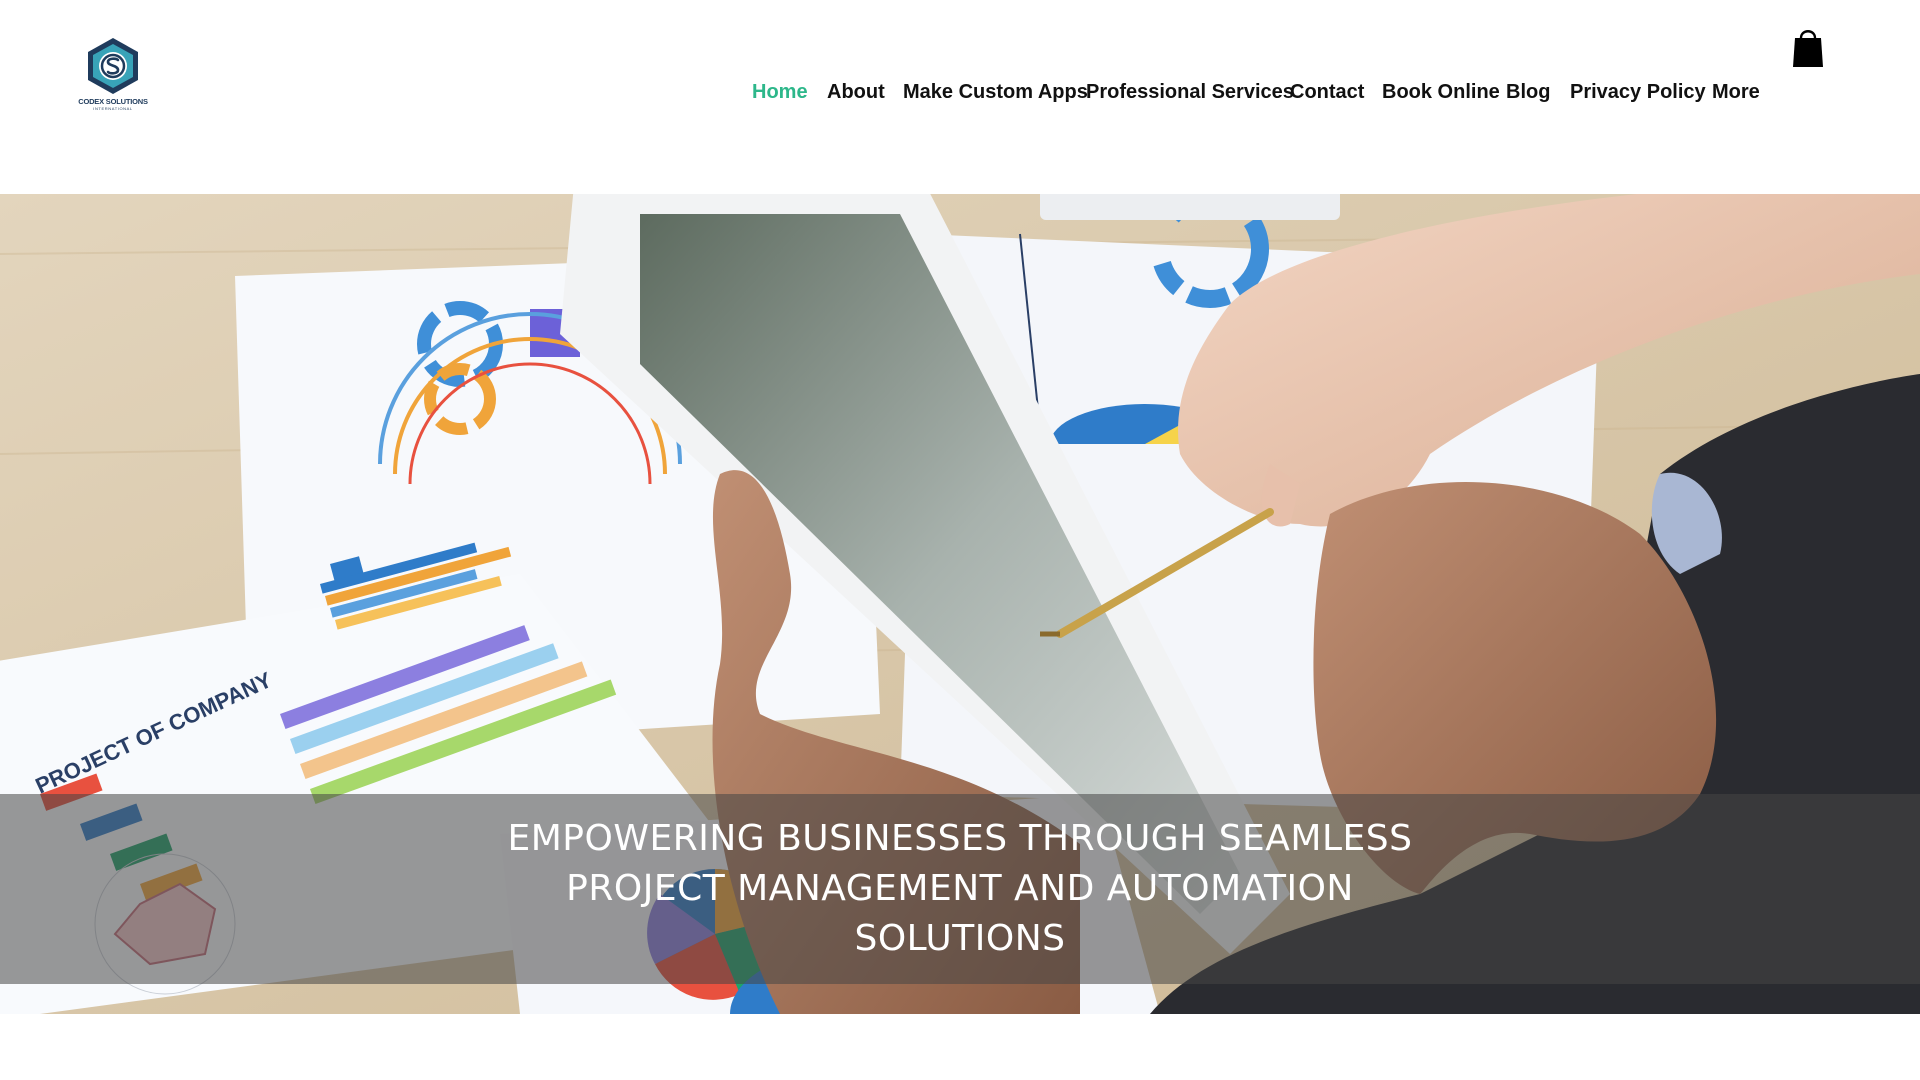  What do you see at coordinates (995, 92) in the screenshot?
I see `nav-item-make-custom-apps: Make Custom Apps` at bounding box center [995, 92].